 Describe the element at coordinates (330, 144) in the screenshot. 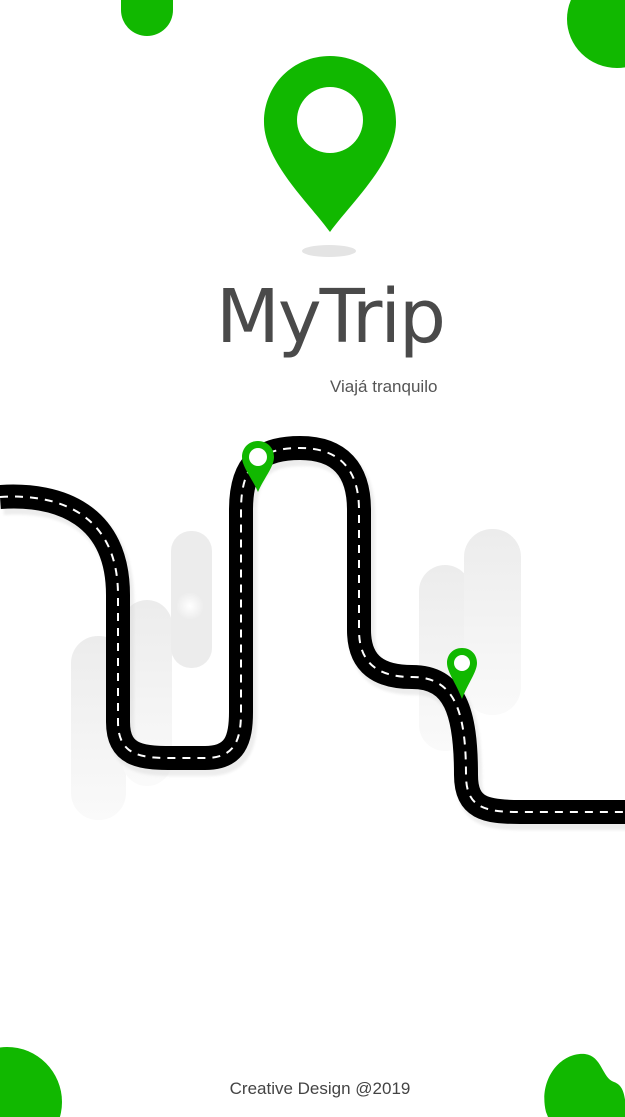

I see `location-pin-icon` at that location.